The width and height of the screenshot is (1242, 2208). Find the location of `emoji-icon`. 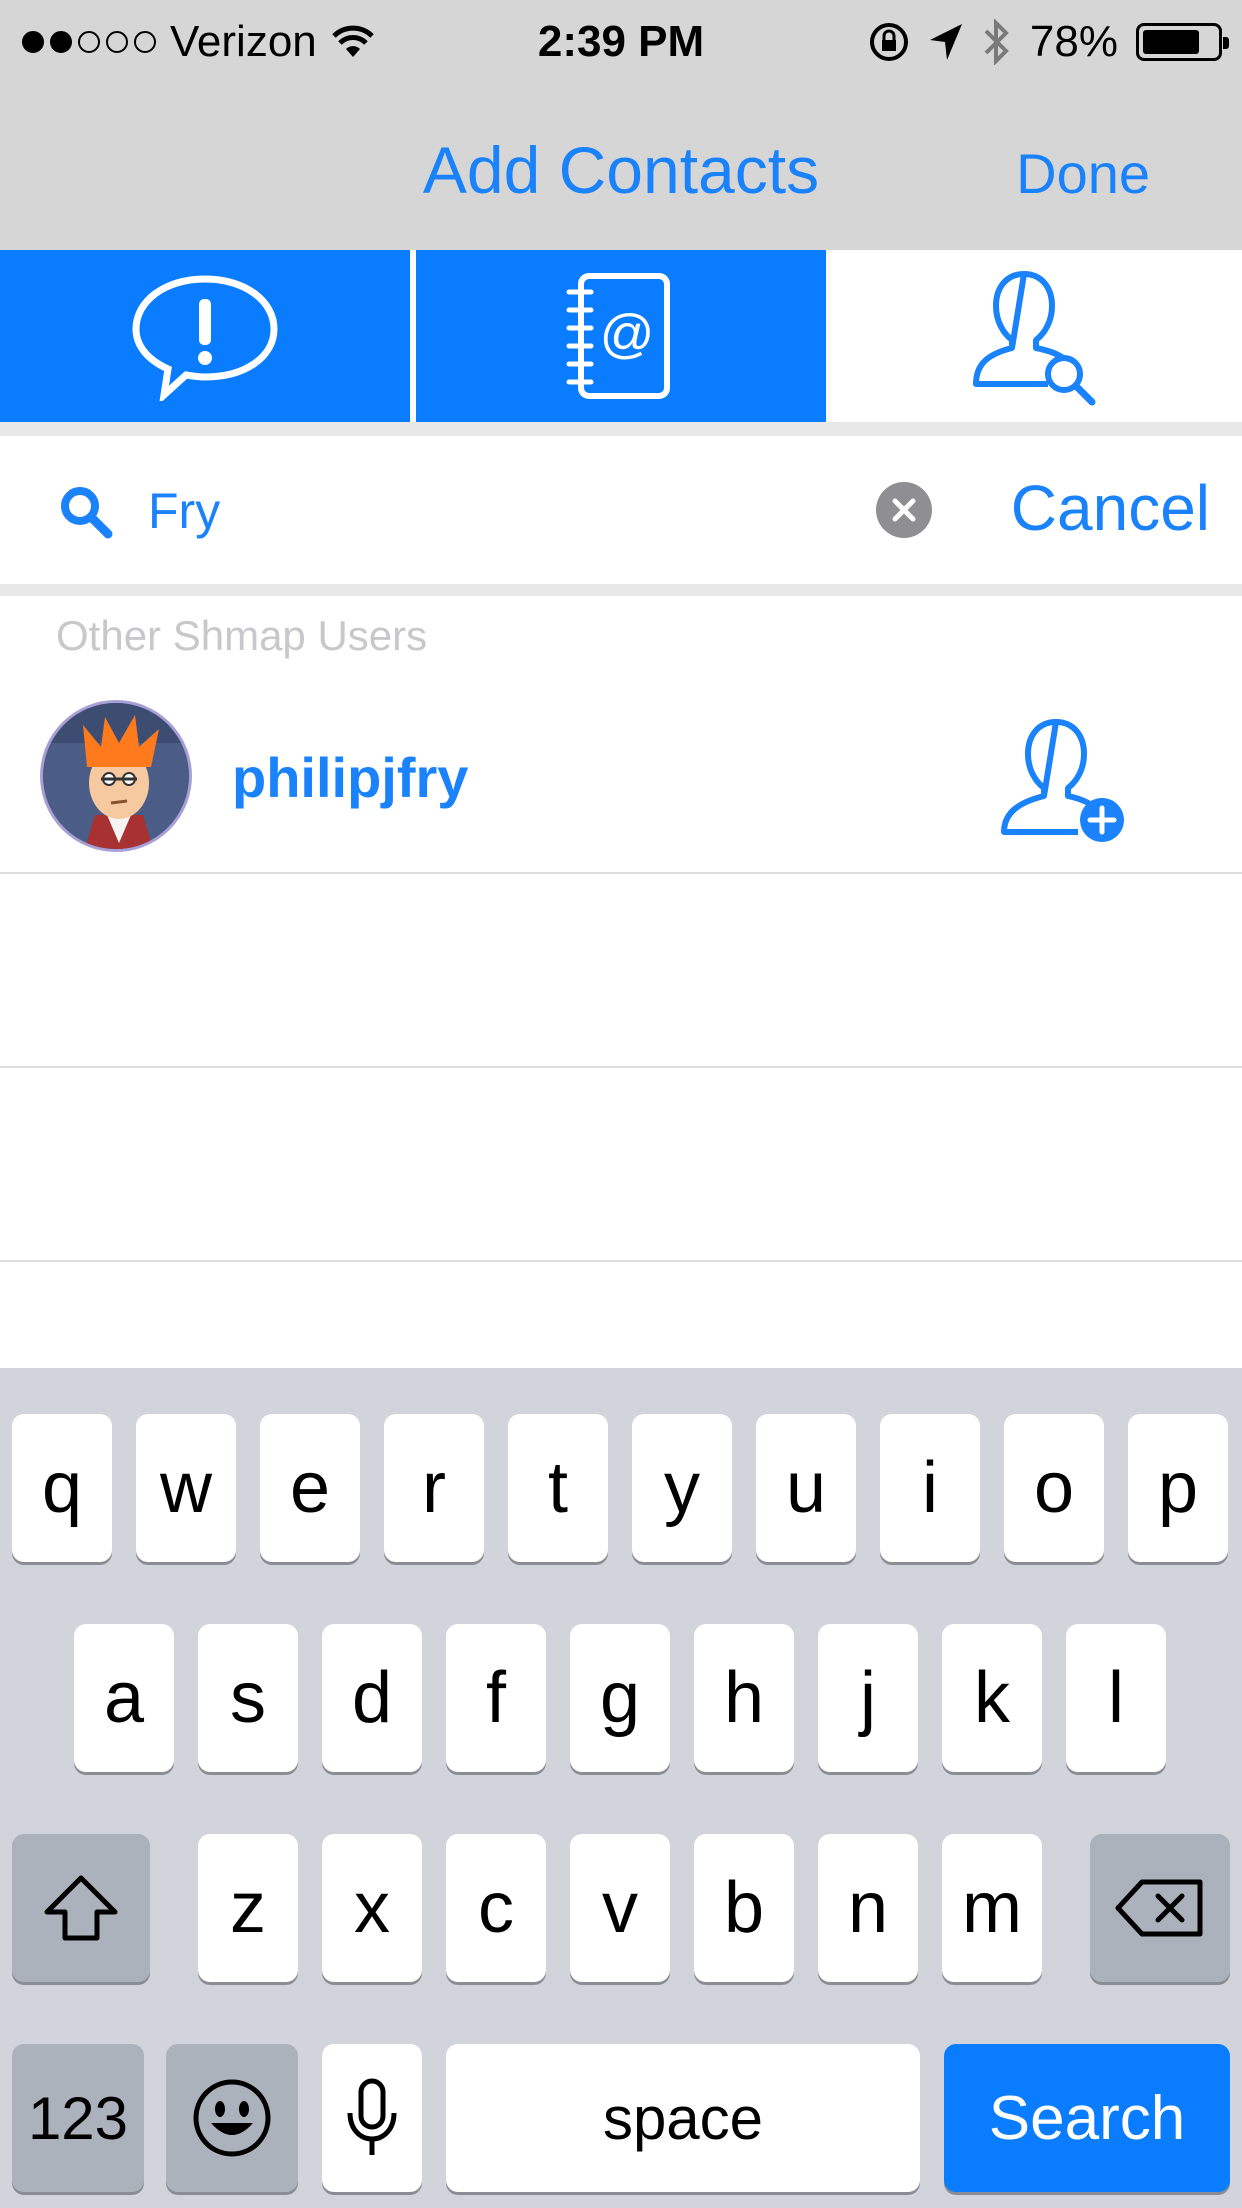

emoji-icon is located at coordinates (232, 2118).